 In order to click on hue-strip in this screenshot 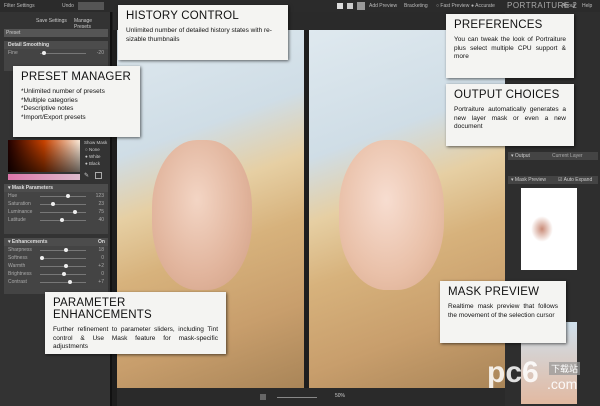, I will do `click(44, 177)`.